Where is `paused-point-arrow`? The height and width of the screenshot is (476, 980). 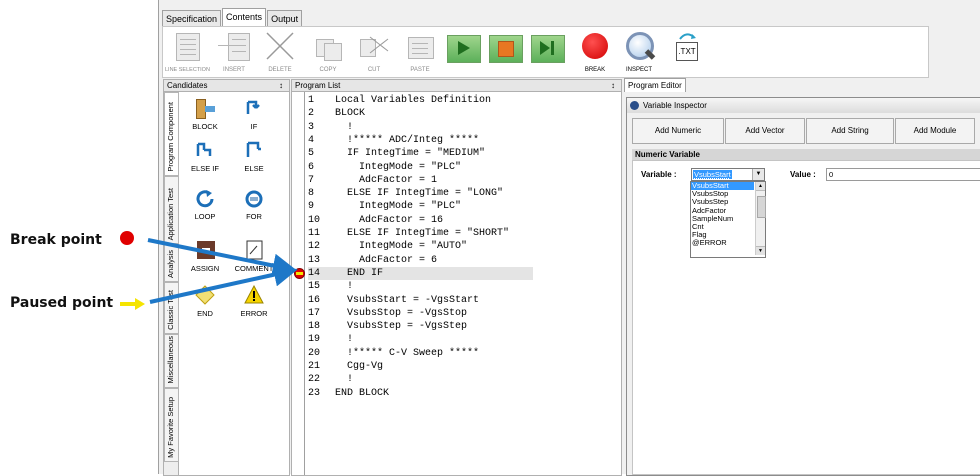
paused-point-arrow is located at coordinates (223, 283).